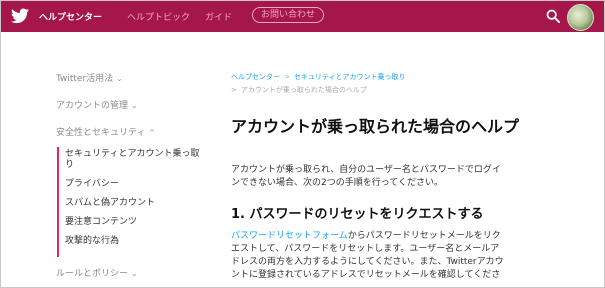 Image resolution: width=605 pixels, height=288 pixels. I want to click on search-icon, so click(553, 16).